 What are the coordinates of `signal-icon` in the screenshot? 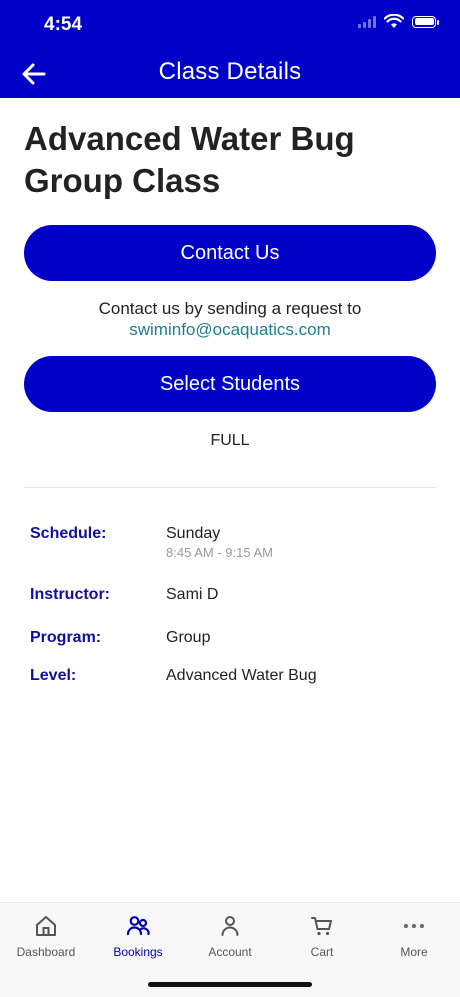 It's located at (367, 21).